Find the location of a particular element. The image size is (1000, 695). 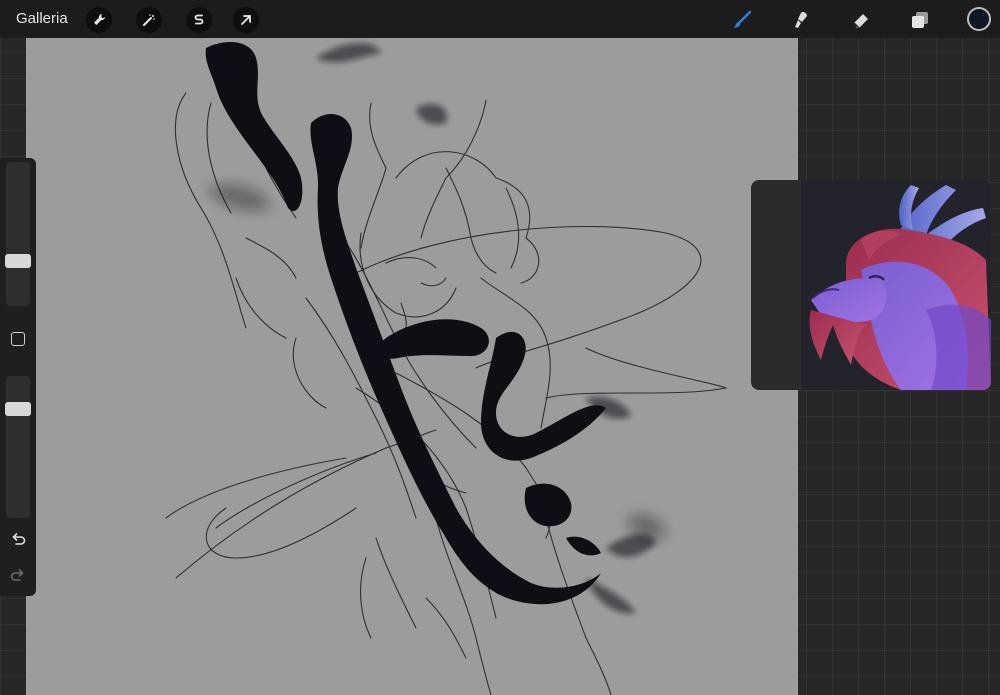

opacity-slider is located at coordinates (18, 447).